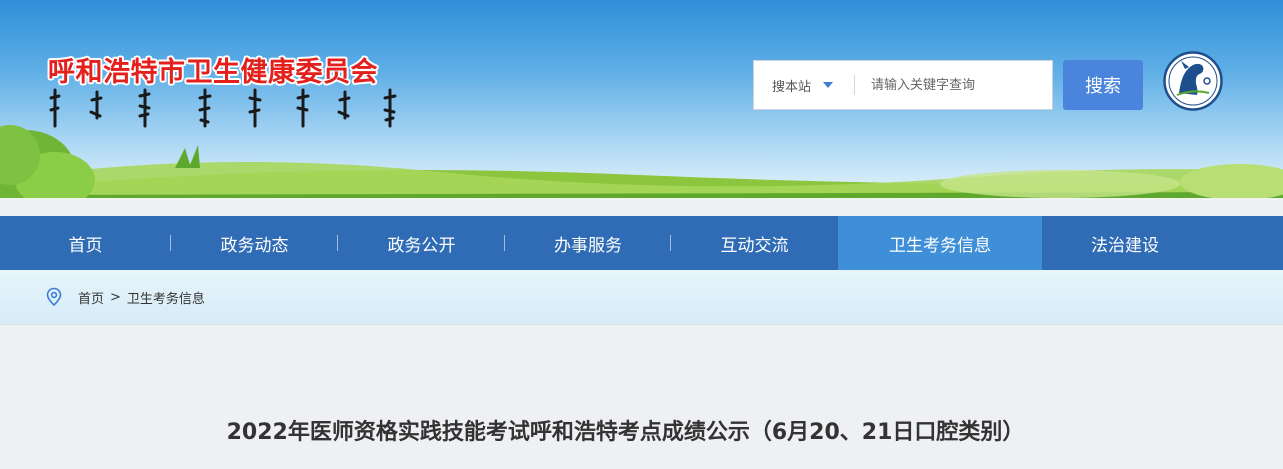  I want to click on nav-item-home: 首页, so click(85, 243).